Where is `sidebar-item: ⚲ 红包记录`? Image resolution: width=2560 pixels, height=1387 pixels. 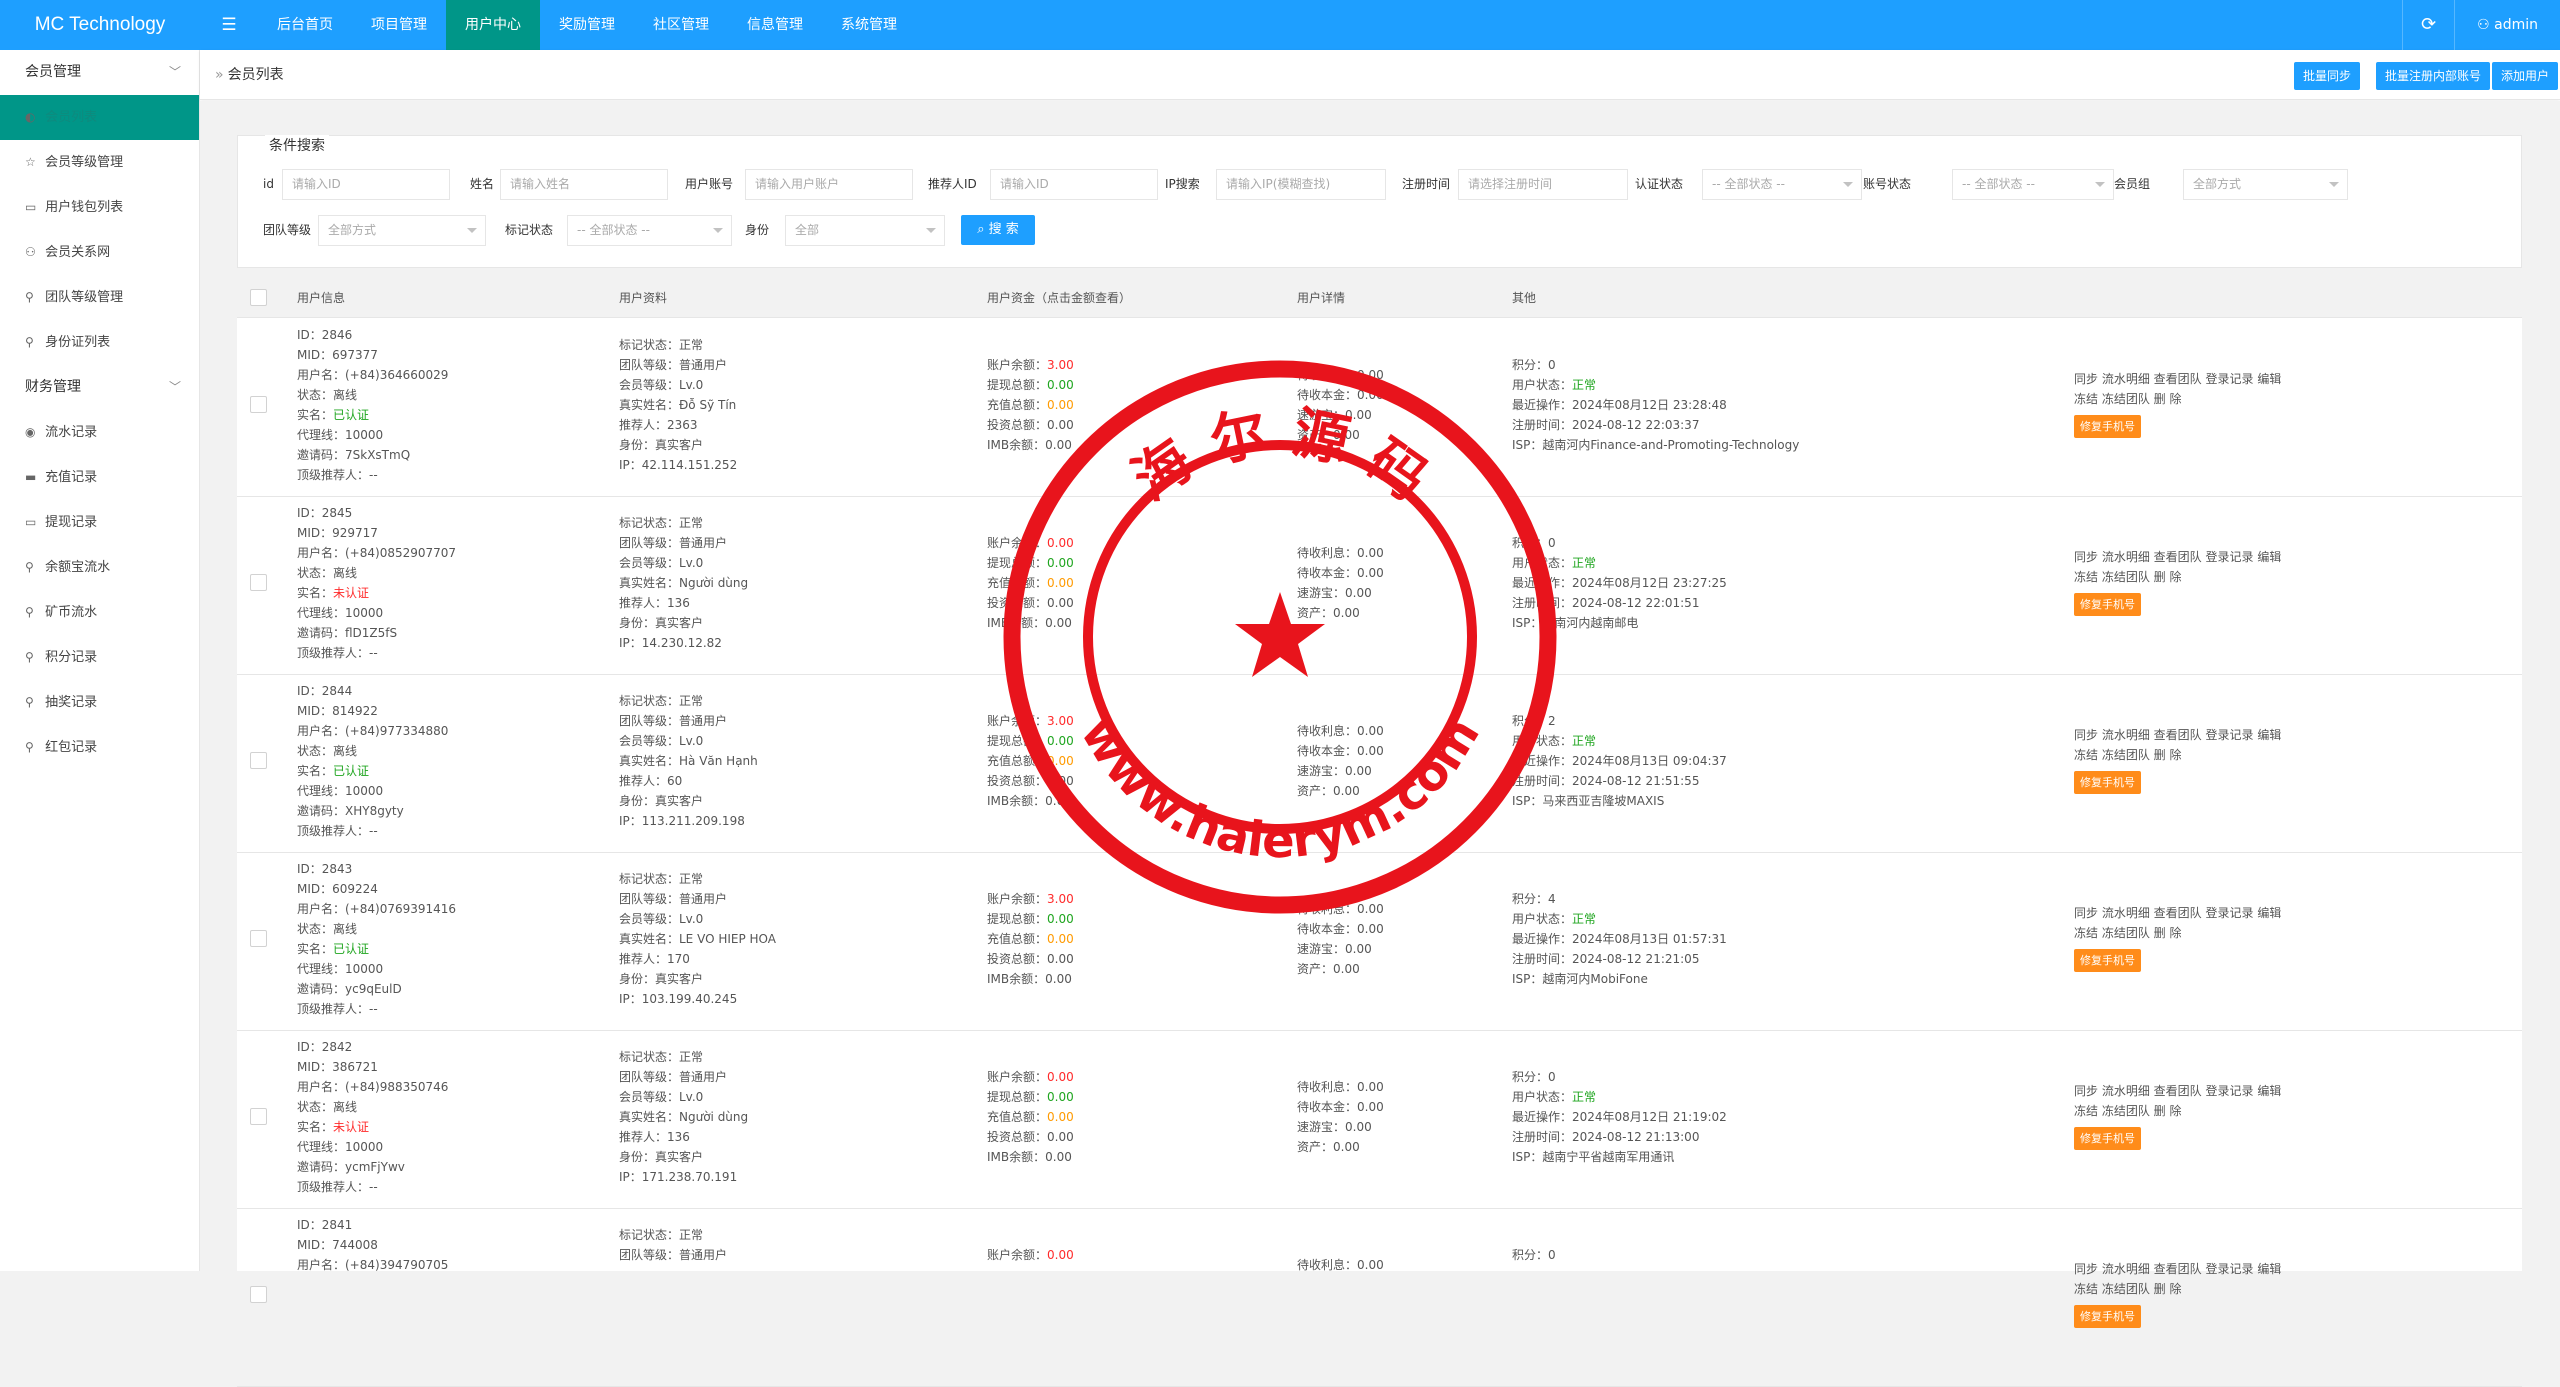 sidebar-item: ⚲ 红包记录 is located at coordinates (99, 747).